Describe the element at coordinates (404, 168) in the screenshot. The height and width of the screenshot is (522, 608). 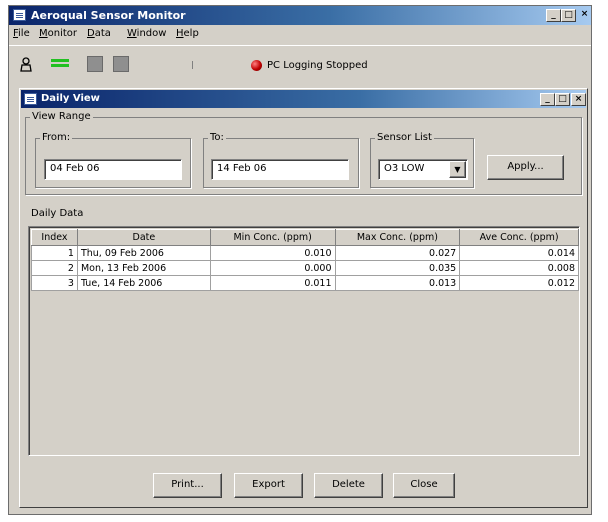
I see `sensor-select-value: O3 LOW` at that location.